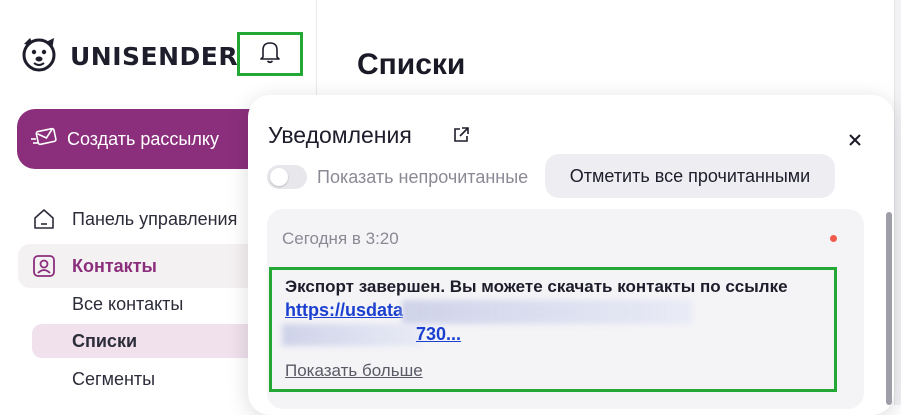 The image size is (901, 415). Describe the element at coordinates (44, 139) in the screenshot. I see `envelope-icon` at that location.